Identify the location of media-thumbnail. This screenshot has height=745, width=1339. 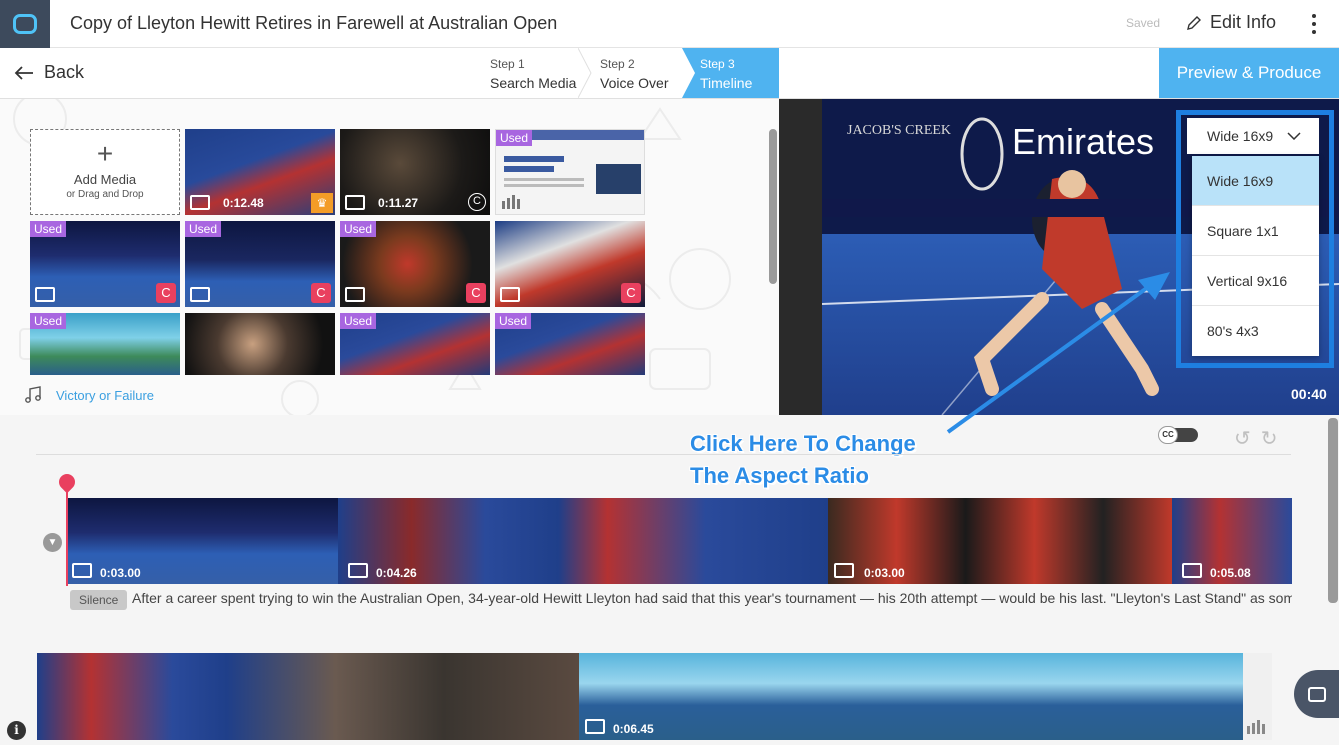
(260, 344).